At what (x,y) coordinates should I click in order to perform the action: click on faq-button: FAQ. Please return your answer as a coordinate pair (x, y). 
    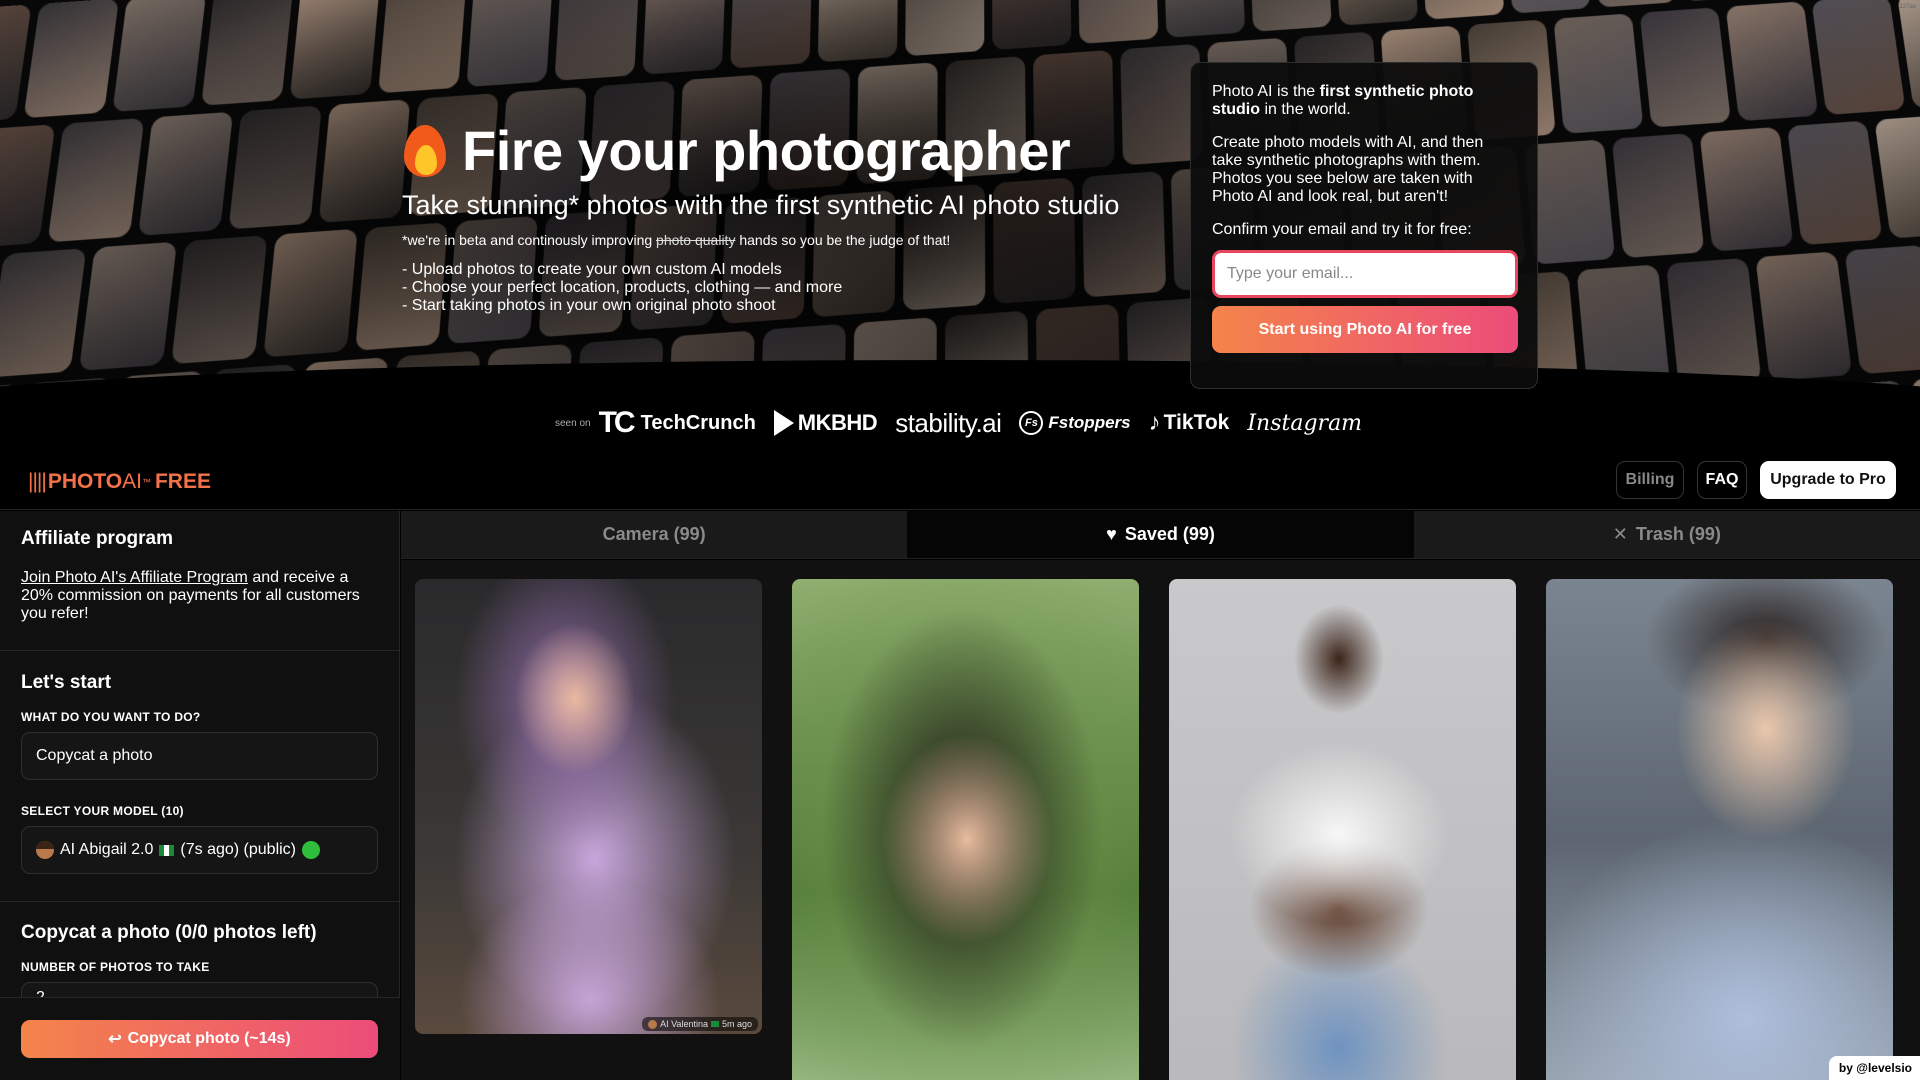
    Looking at the image, I should click on (1722, 480).